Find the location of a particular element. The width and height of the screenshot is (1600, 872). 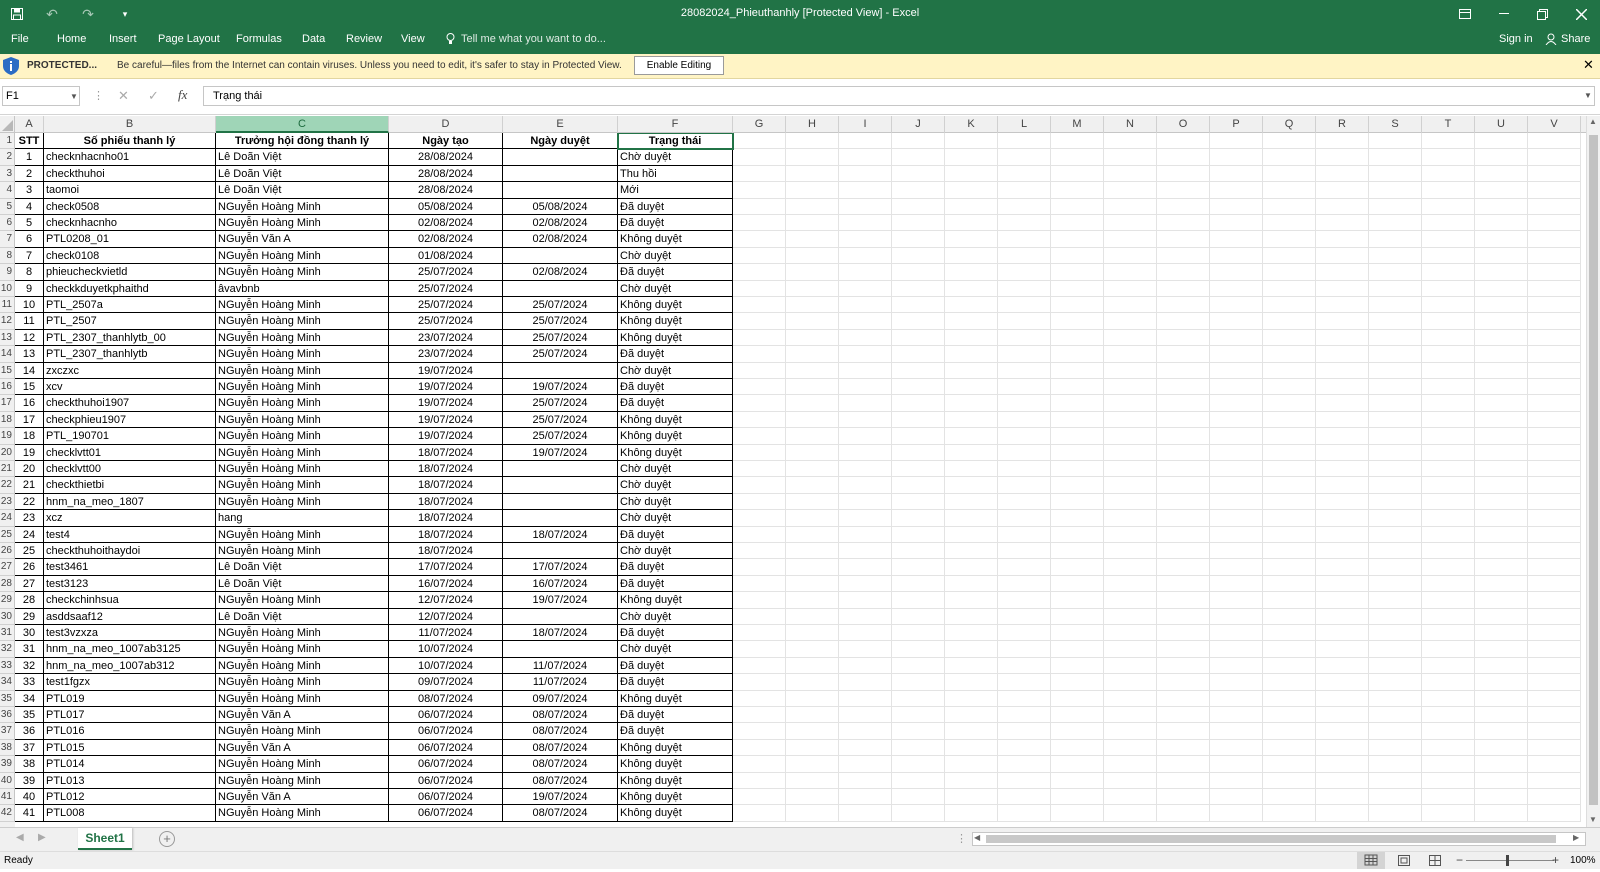

horizontal-scrollbar: ◀ ▶ is located at coordinates (1279, 839).